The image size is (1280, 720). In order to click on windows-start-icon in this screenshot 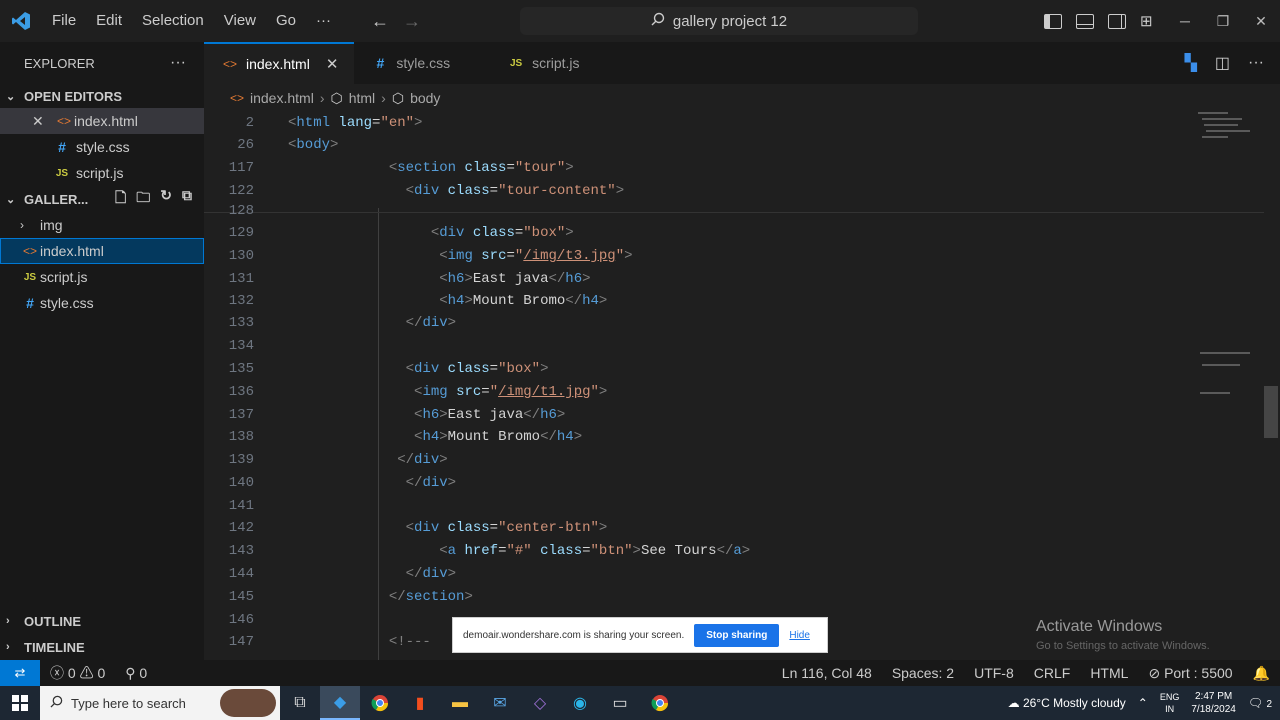, I will do `click(20, 703)`.